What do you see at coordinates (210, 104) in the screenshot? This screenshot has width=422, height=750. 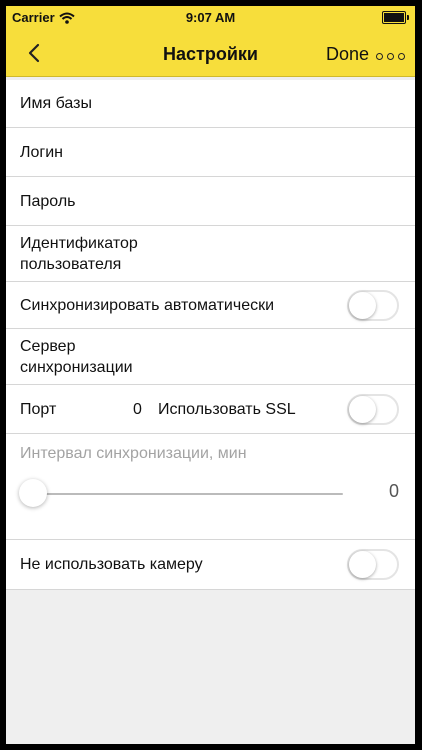 I see `db-name-field: Имя базы` at bounding box center [210, 104].